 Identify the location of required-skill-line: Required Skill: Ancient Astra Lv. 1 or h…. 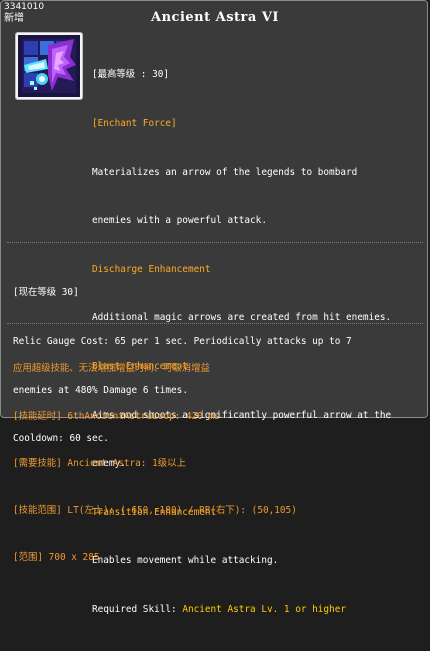
(257, 610).